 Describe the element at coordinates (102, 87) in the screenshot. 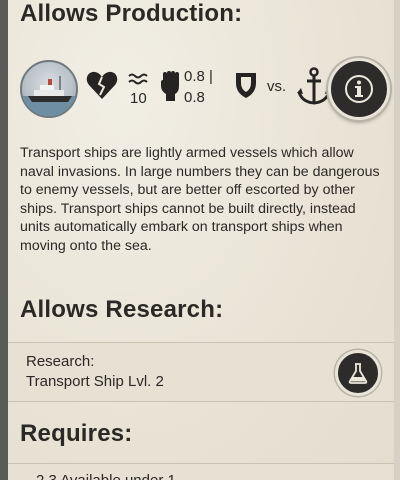

I see `broken-heart-icon` at that location.